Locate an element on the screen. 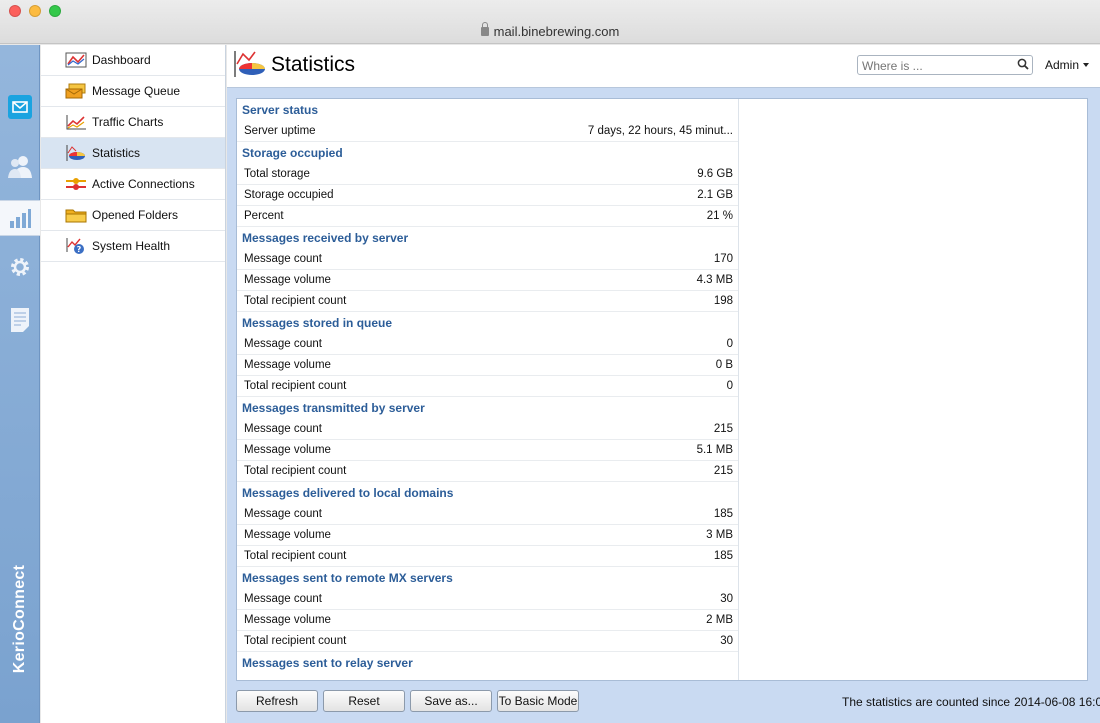 The height and width of the screenshot is (723, 1100). row-value: 198 is located at coordinates (723, 301).